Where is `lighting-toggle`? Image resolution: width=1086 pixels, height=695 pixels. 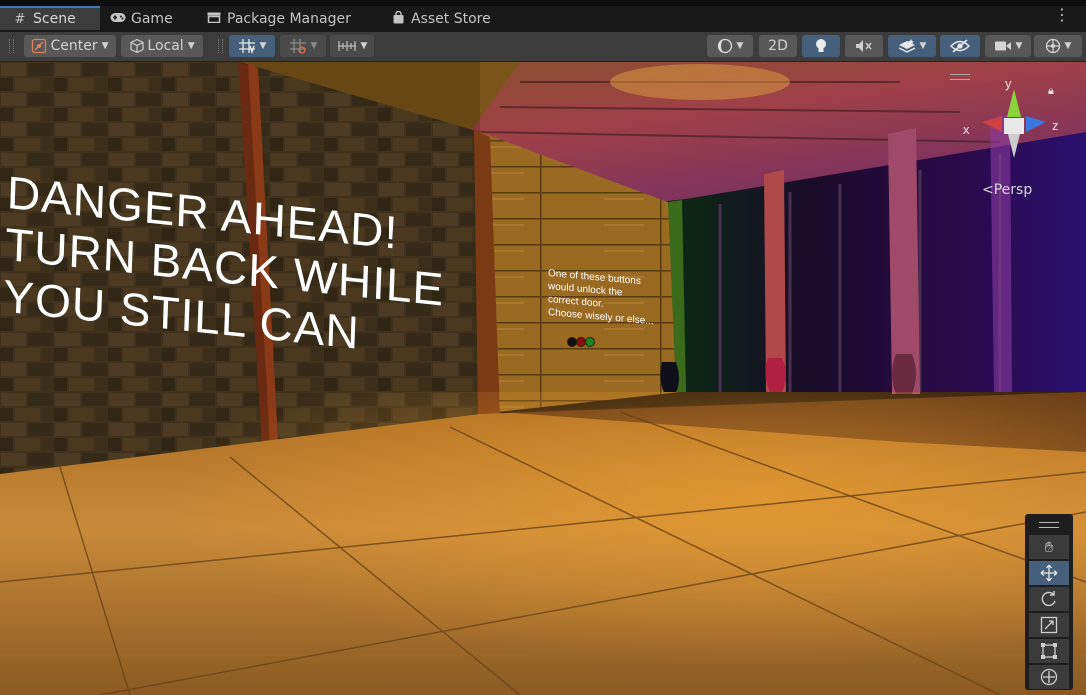 lighting-toggle is located at coordinates (821, 46).